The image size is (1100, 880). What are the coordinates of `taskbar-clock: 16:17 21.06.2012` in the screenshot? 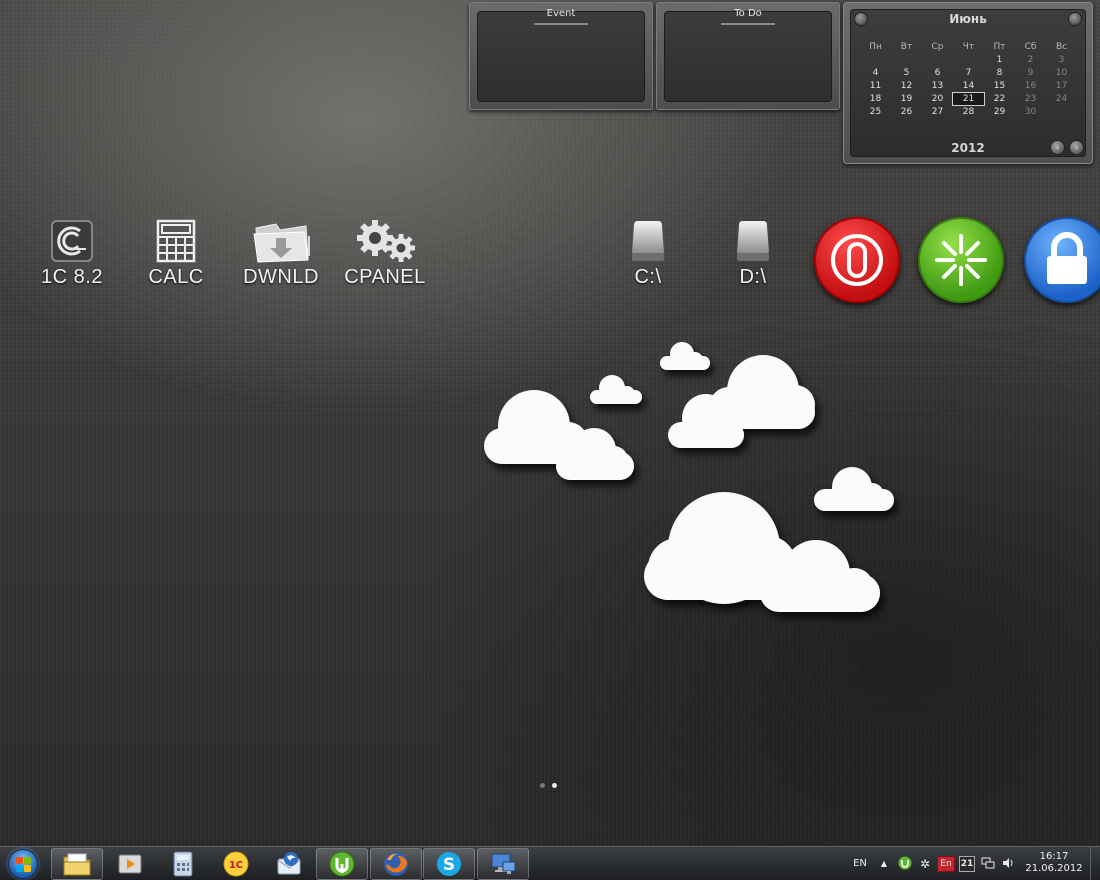 It's located at (1054, 863).